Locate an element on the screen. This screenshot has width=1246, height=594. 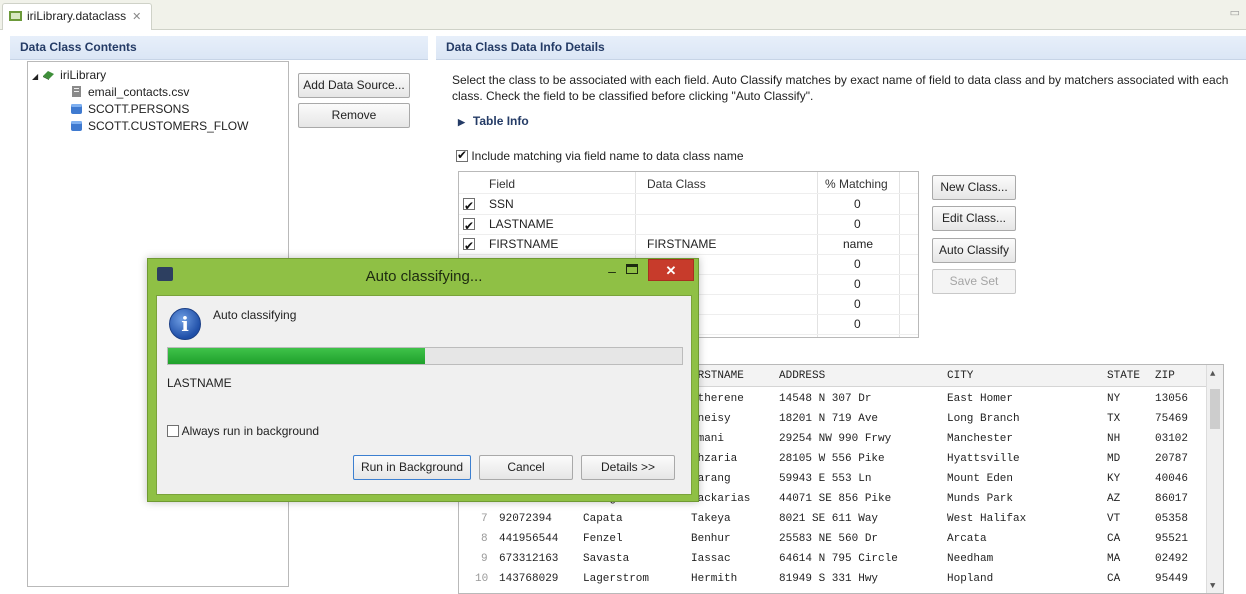
column-header-field: Field is located at coordinates (502, 184).